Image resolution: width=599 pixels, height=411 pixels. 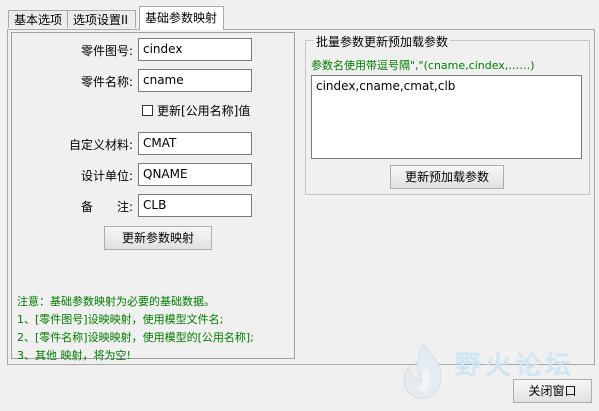 I want to click on design-unit-field: QNAME, so click(x=195, y=174).